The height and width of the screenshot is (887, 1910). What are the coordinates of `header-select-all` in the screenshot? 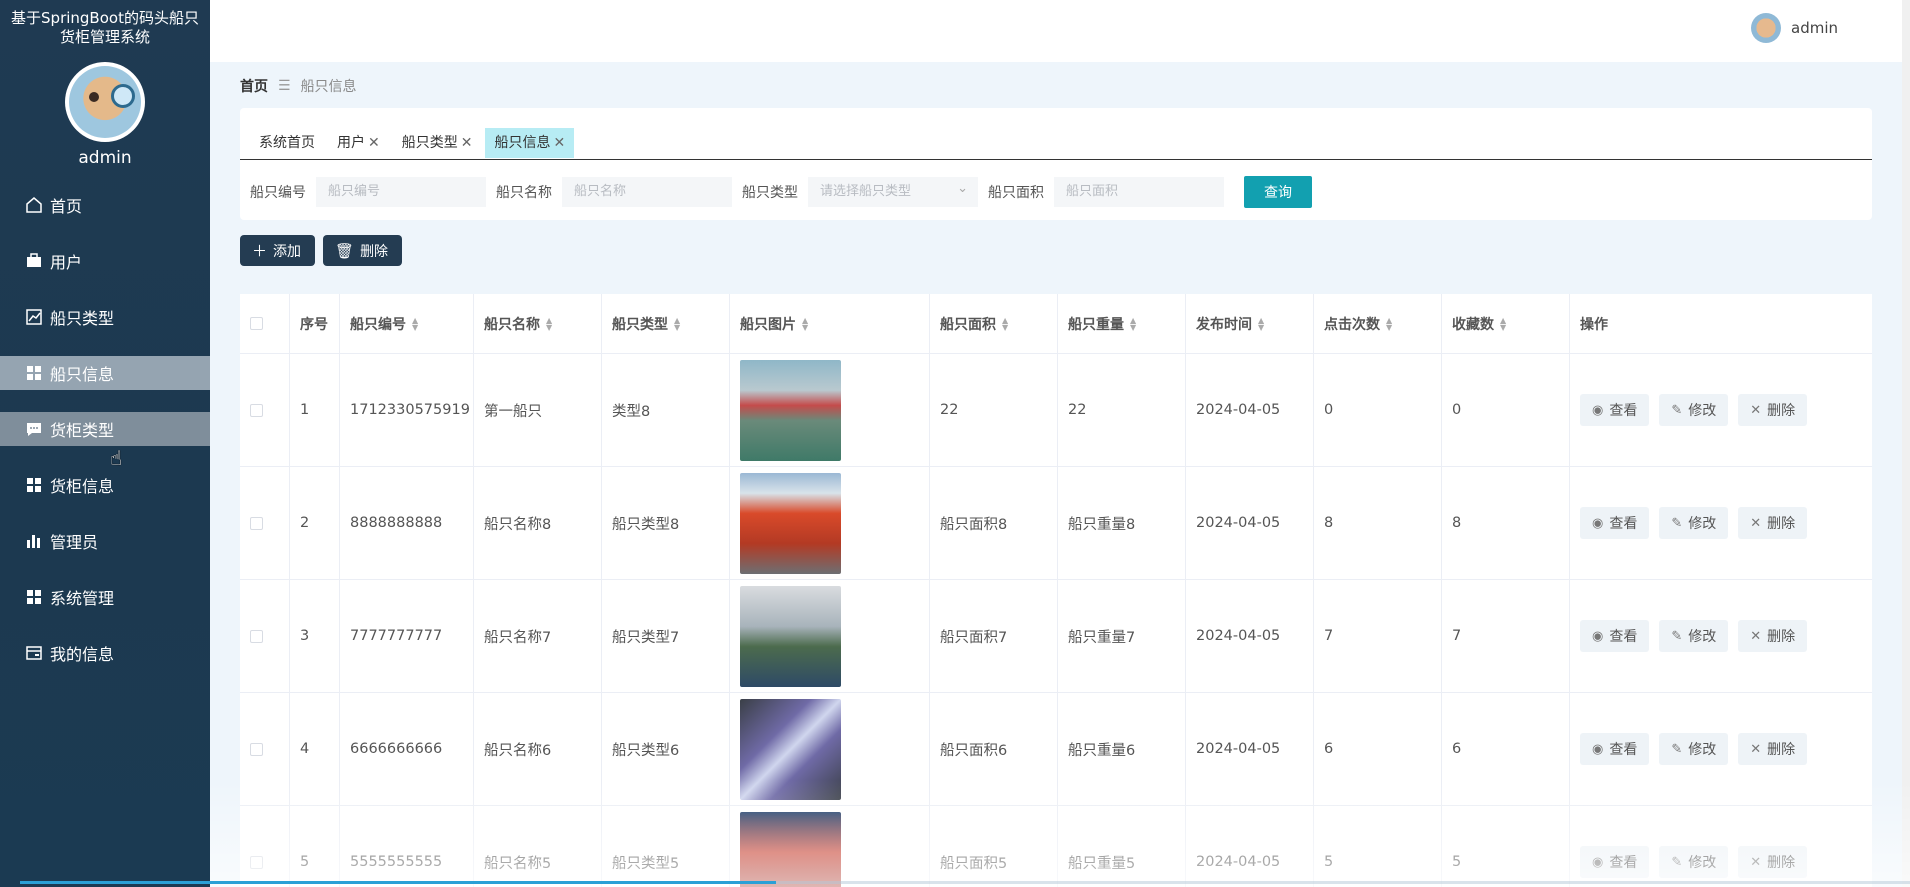 It's located at (265, 323).